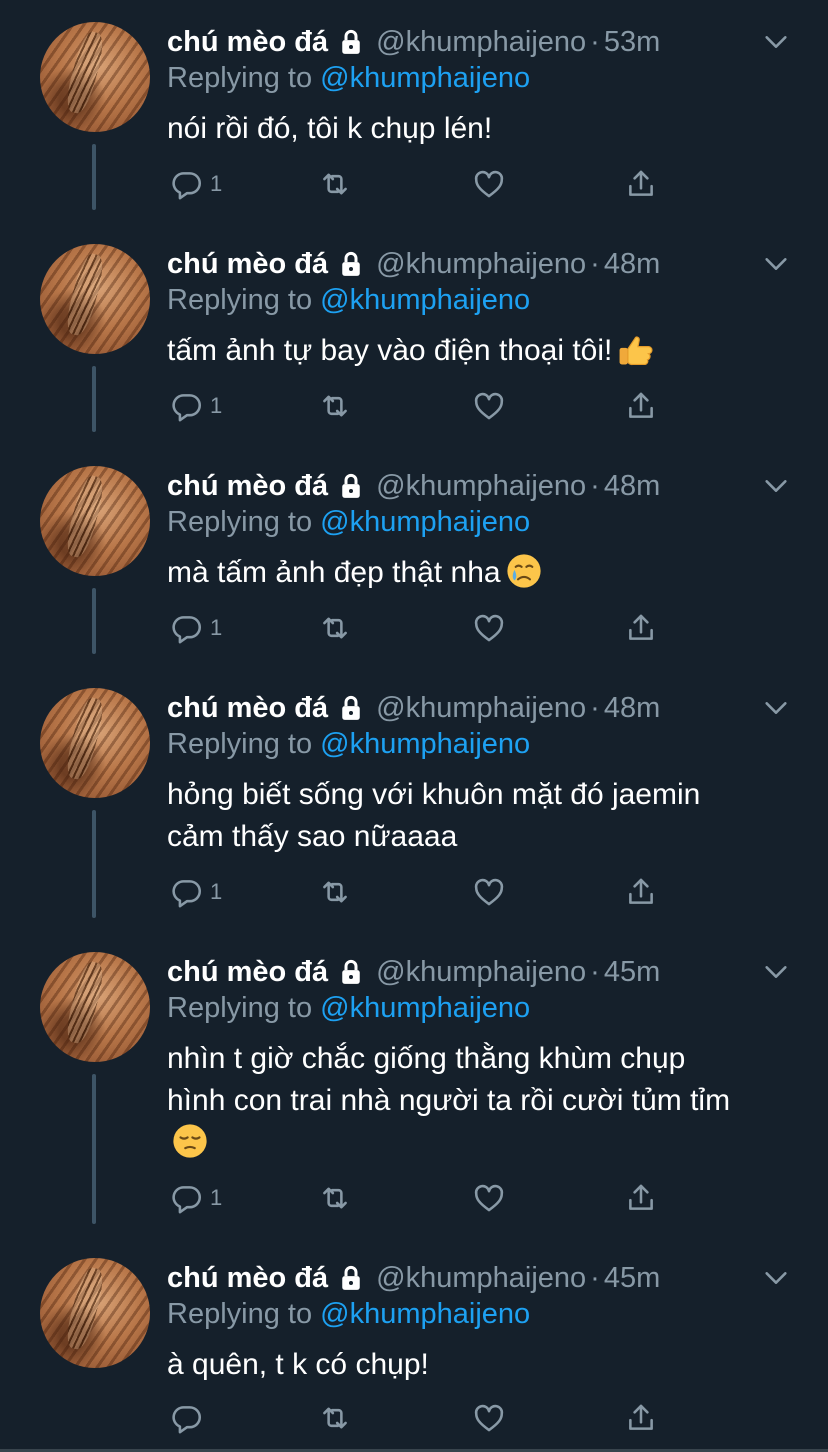 This screenshot has width=828, height=1452. I want to click on tweet-text-line: cảm thấy sao nữaaaa, so click(312, 836).